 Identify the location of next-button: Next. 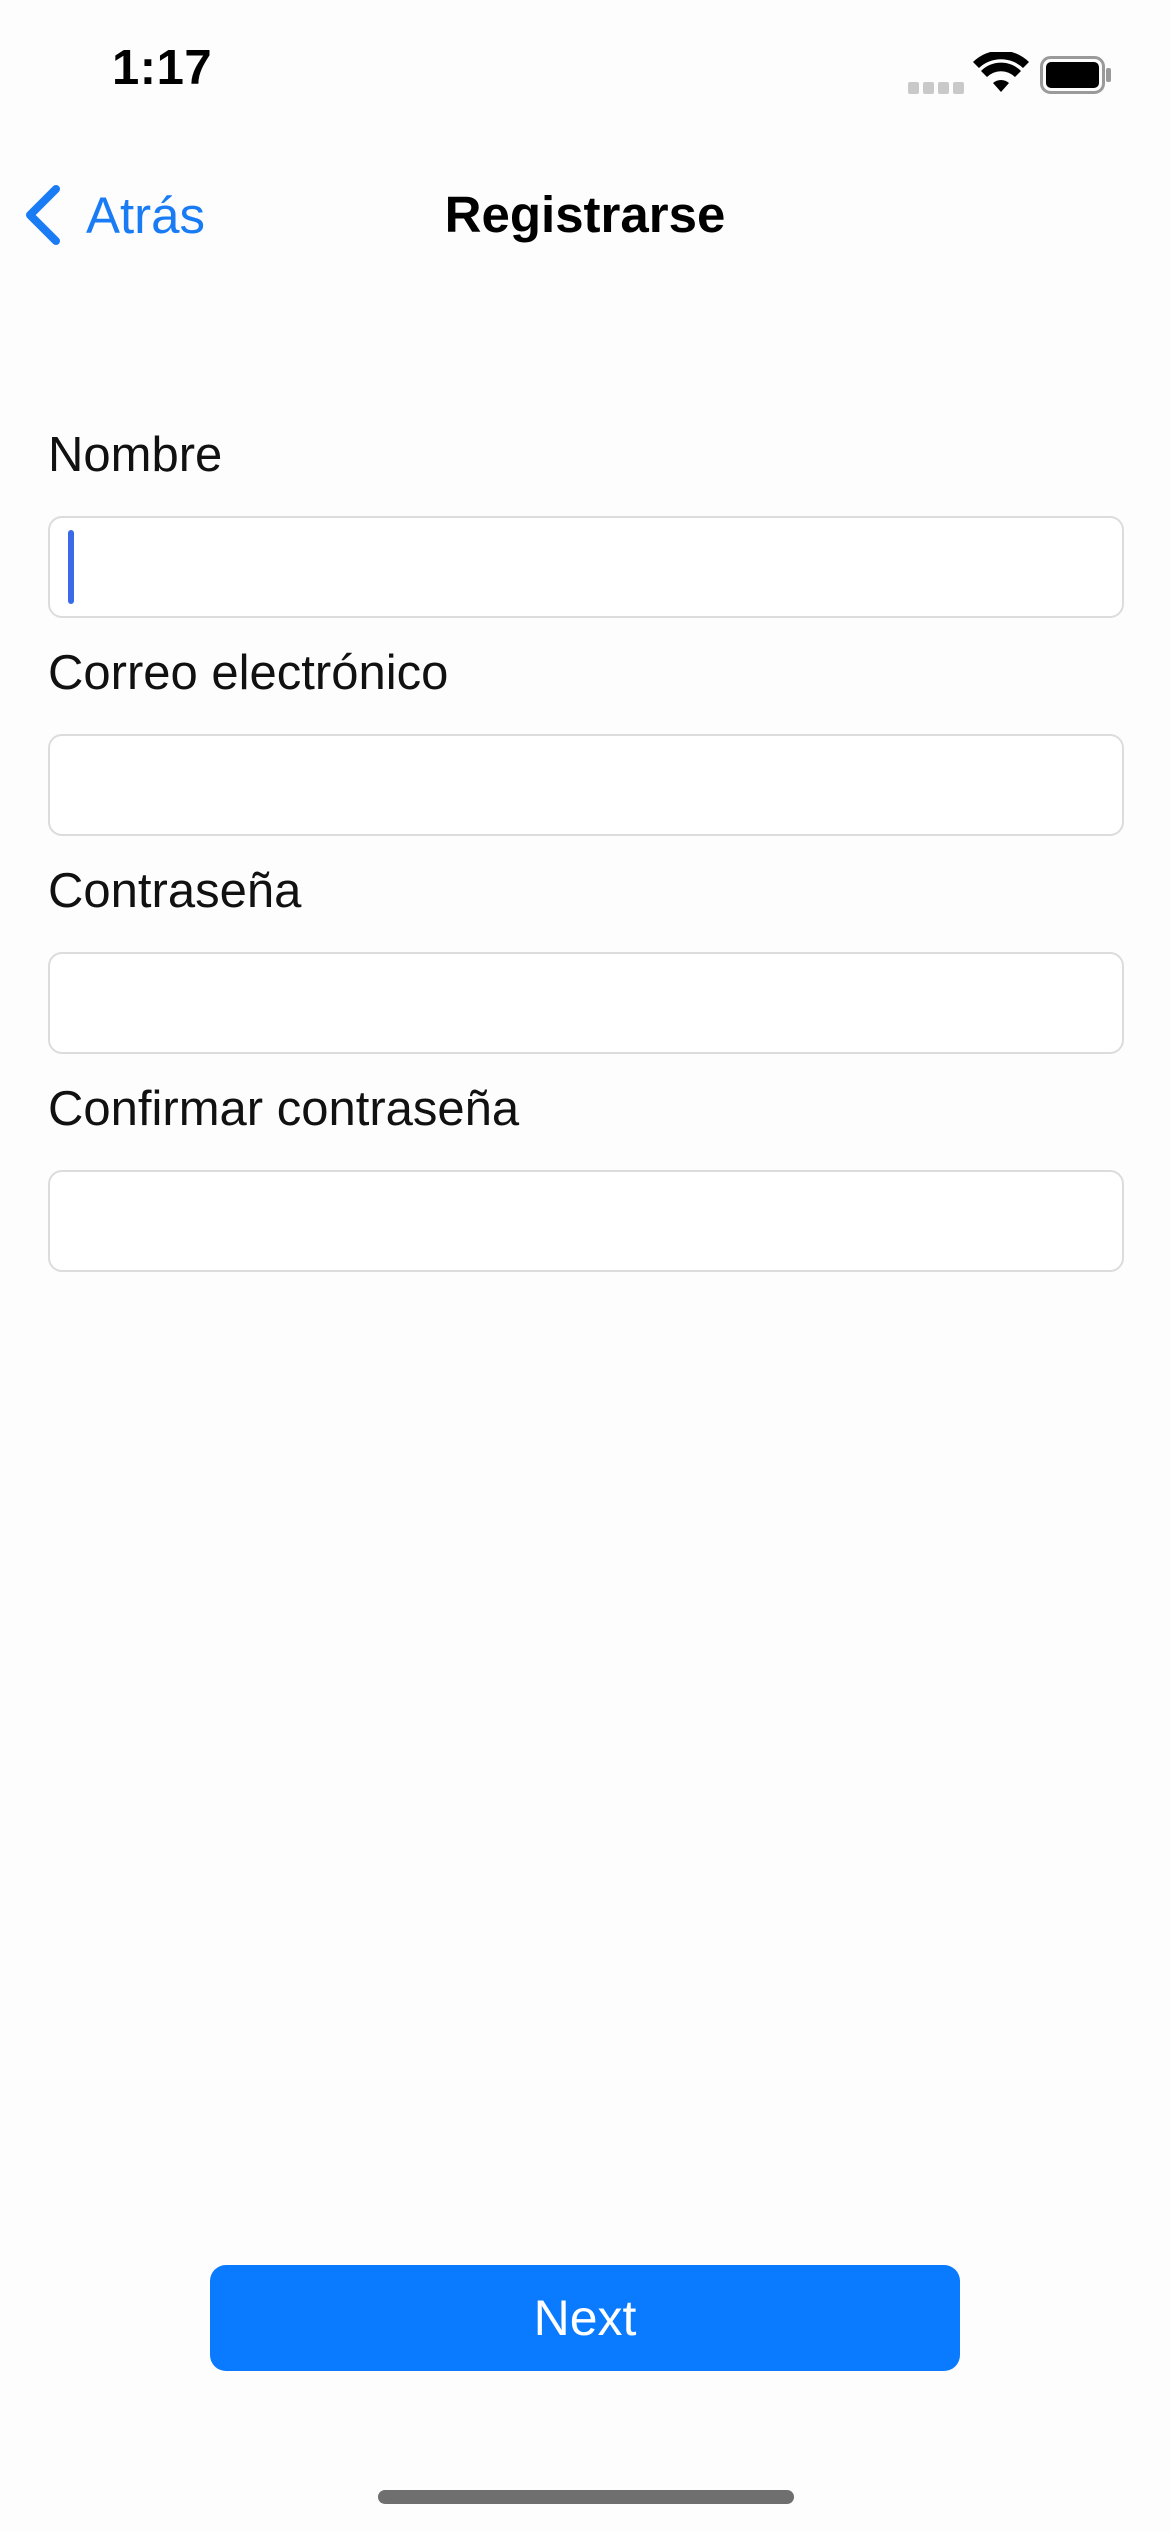
(585, 2318).